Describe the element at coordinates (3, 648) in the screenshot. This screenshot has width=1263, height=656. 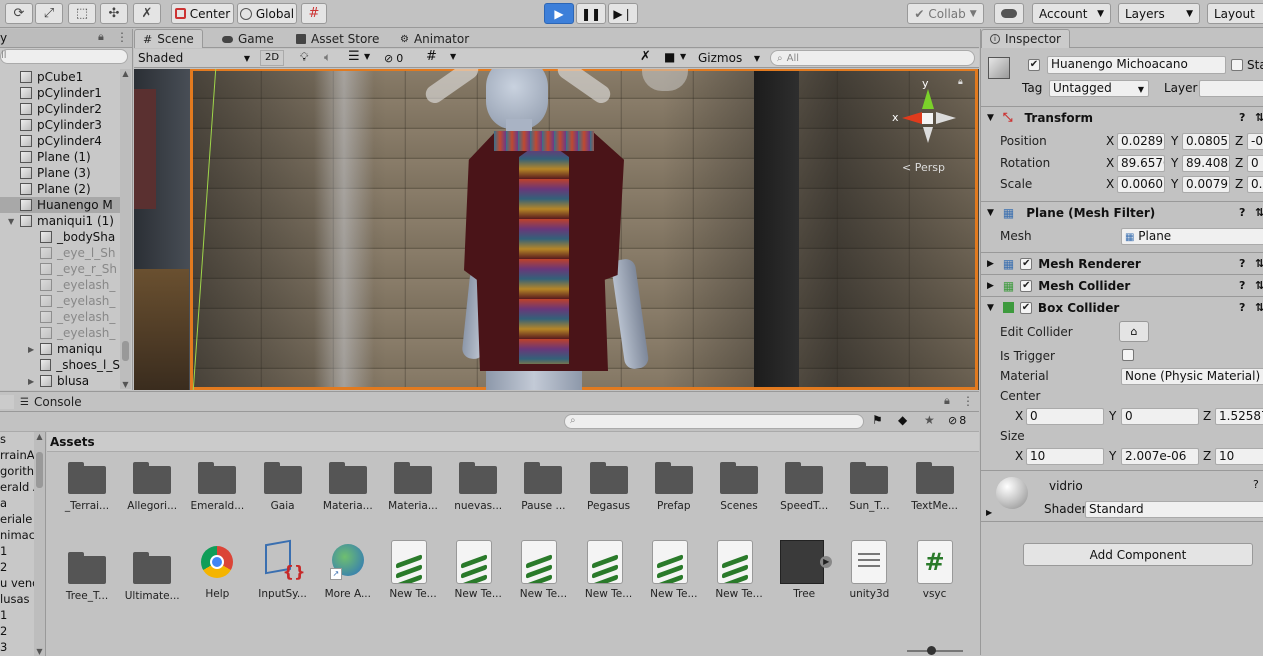
I see `project-folder-item: 3` at that location.